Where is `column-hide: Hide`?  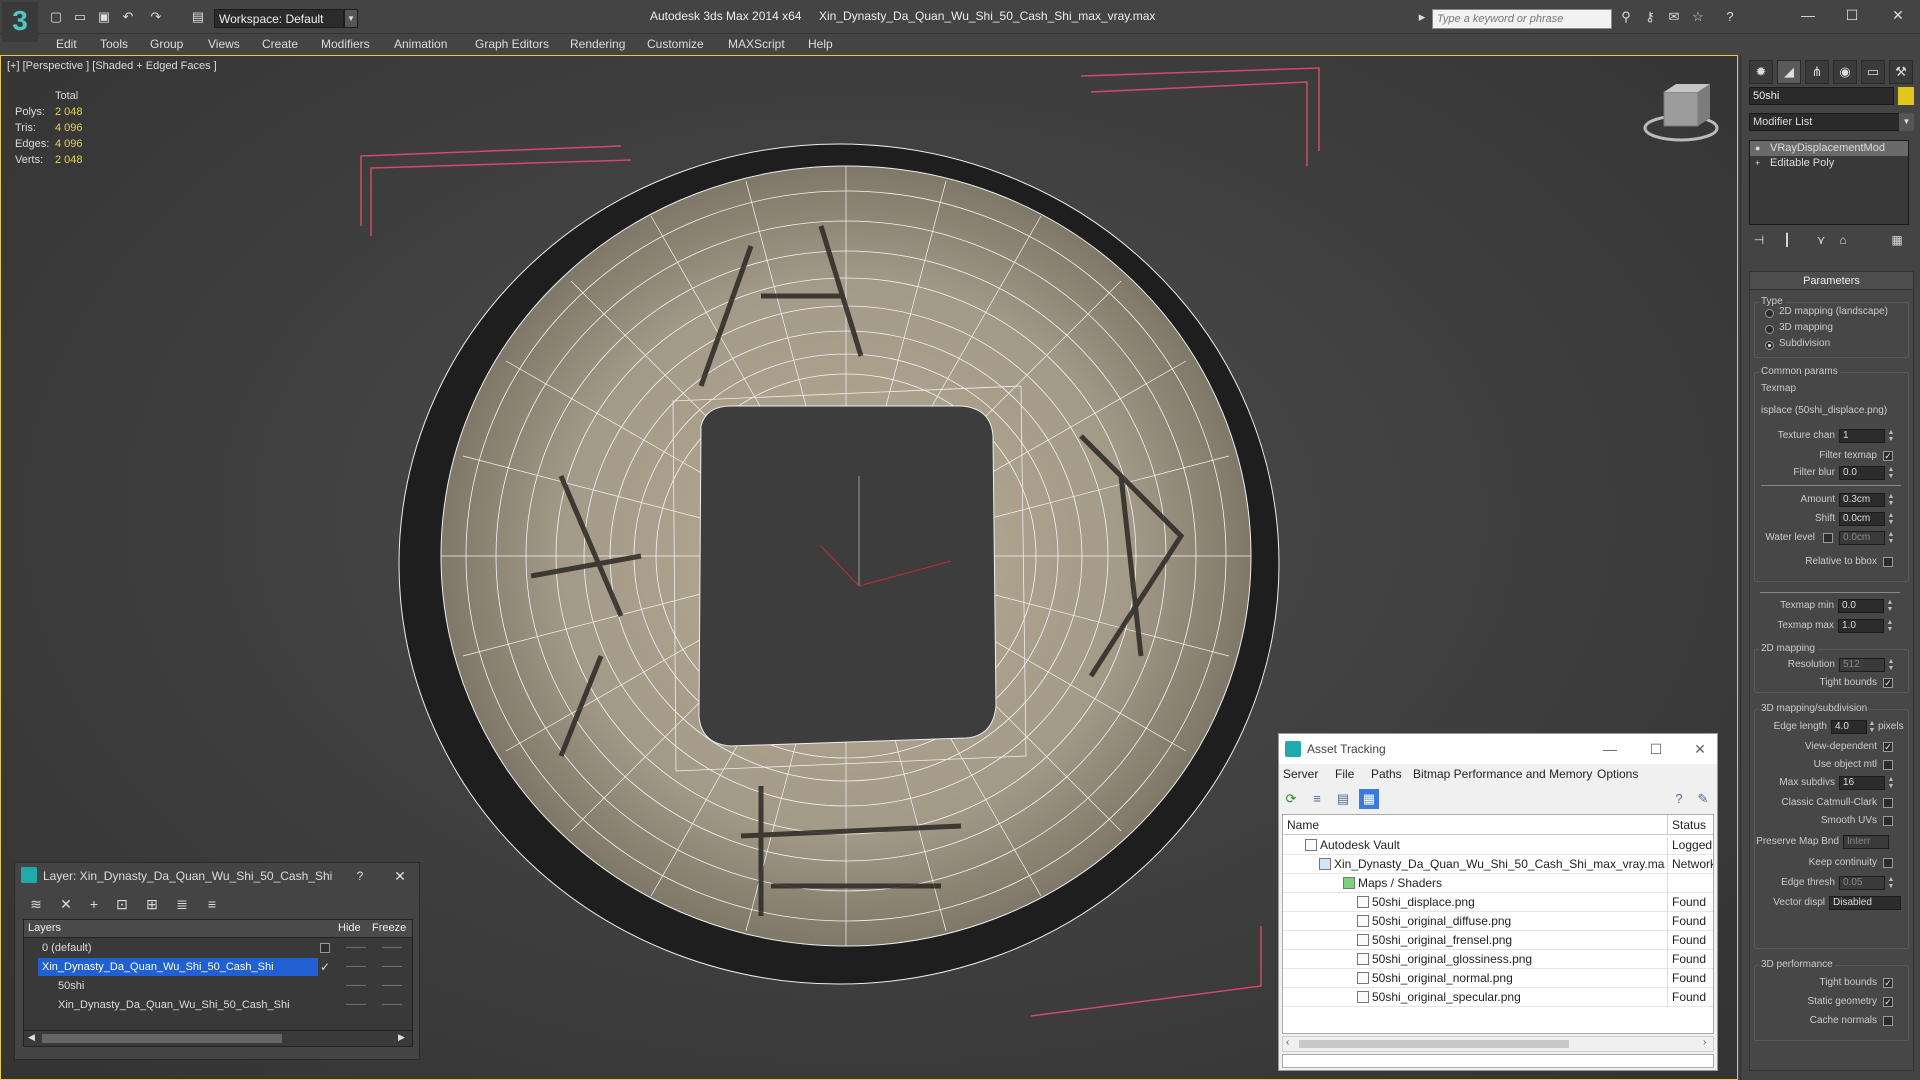 column-hide: Hide is located at coordinates (349, 928).